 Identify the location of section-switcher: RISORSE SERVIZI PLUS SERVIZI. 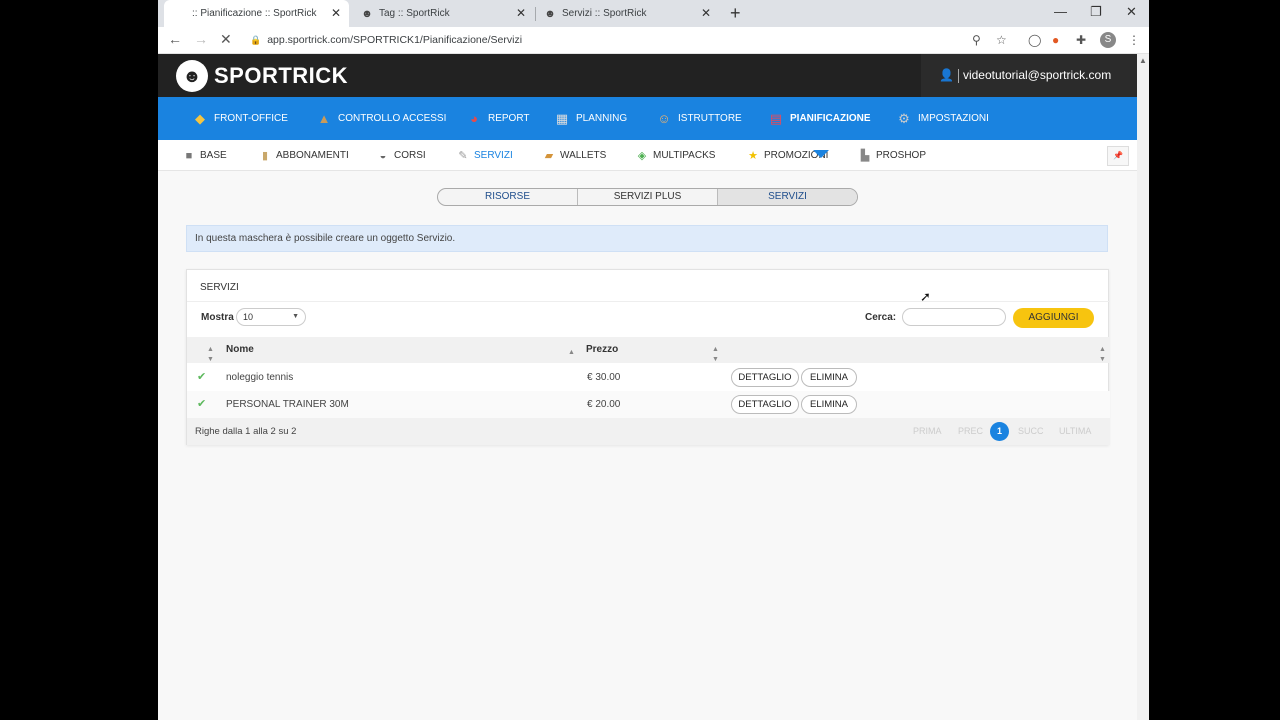
(647, 197).